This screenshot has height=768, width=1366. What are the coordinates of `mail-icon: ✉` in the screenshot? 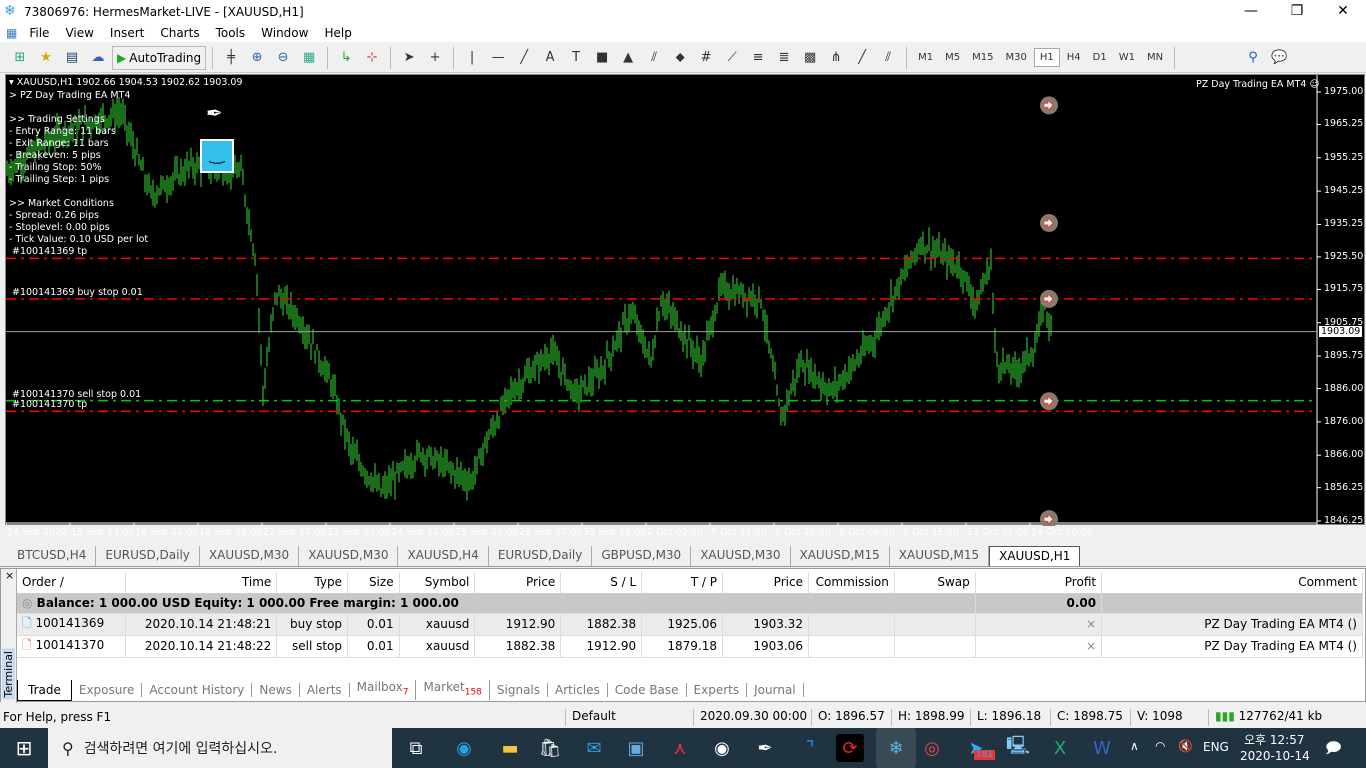 It's located at (594, 748).